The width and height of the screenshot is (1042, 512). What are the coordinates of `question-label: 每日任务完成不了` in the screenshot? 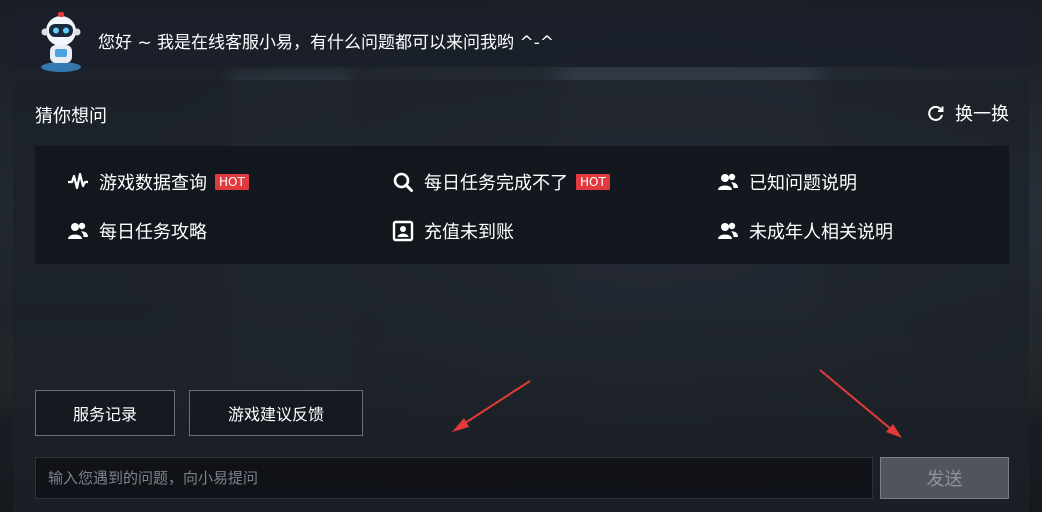 It's located at (496, 183).